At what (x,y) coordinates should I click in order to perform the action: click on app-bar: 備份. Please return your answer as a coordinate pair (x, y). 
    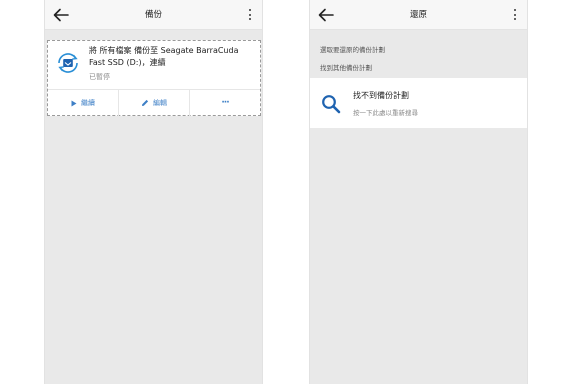
    Looking at the image, I should click on (153, 15).